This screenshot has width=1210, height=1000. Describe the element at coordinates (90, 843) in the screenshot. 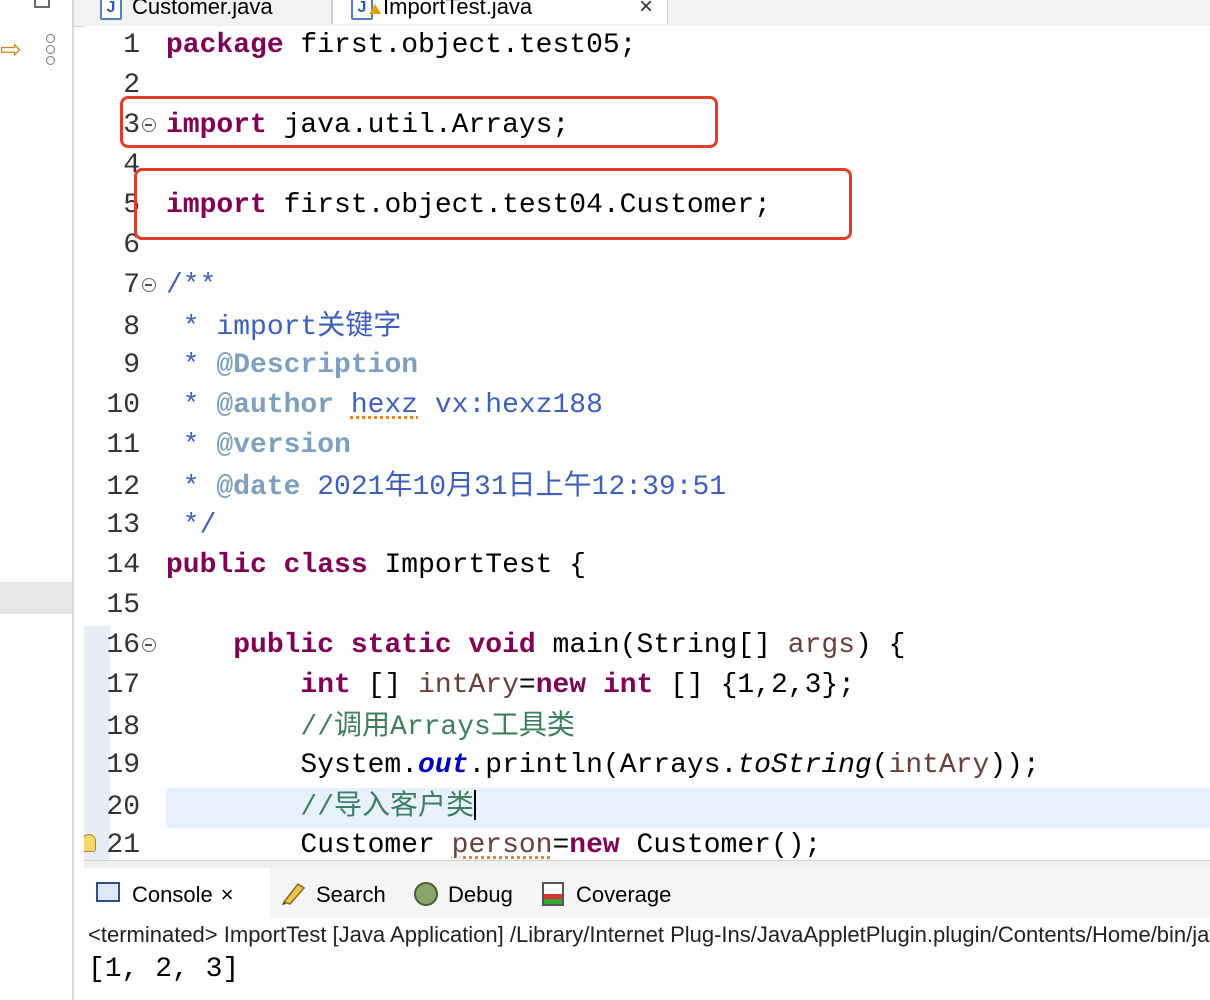

I see `quick-fix-bulb-icon` at that location.